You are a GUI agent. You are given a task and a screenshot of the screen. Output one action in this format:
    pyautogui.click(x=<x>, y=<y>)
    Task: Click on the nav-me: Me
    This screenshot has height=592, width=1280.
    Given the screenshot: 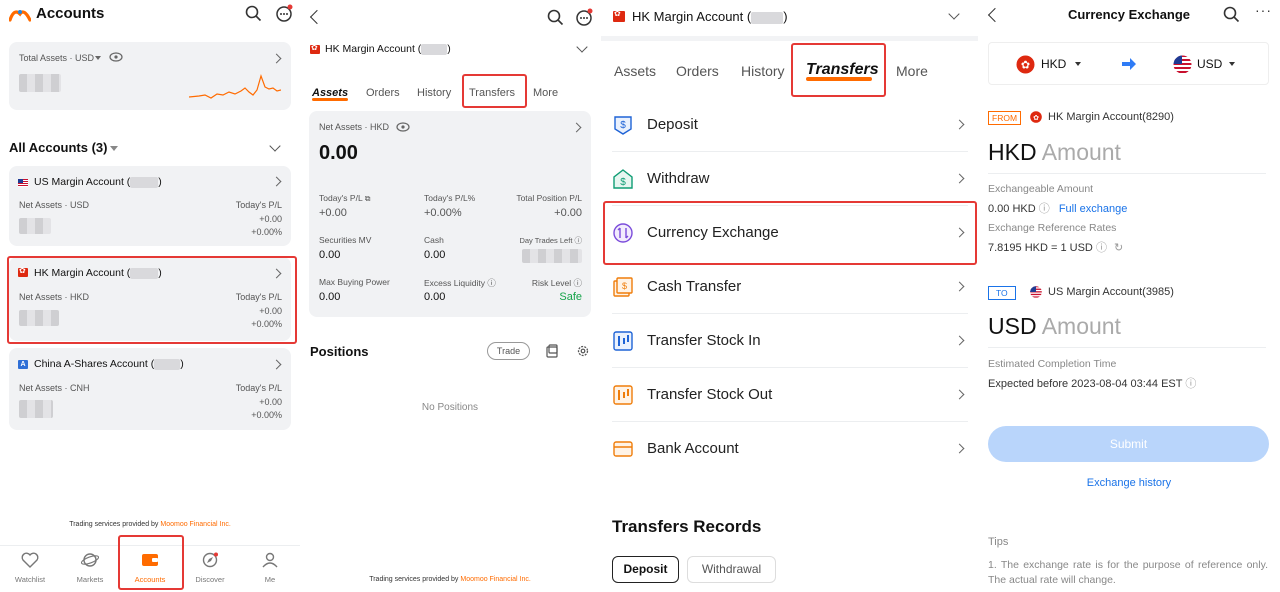 What is the action you would take?
    pyautogui.click(x=270, y=570)
    